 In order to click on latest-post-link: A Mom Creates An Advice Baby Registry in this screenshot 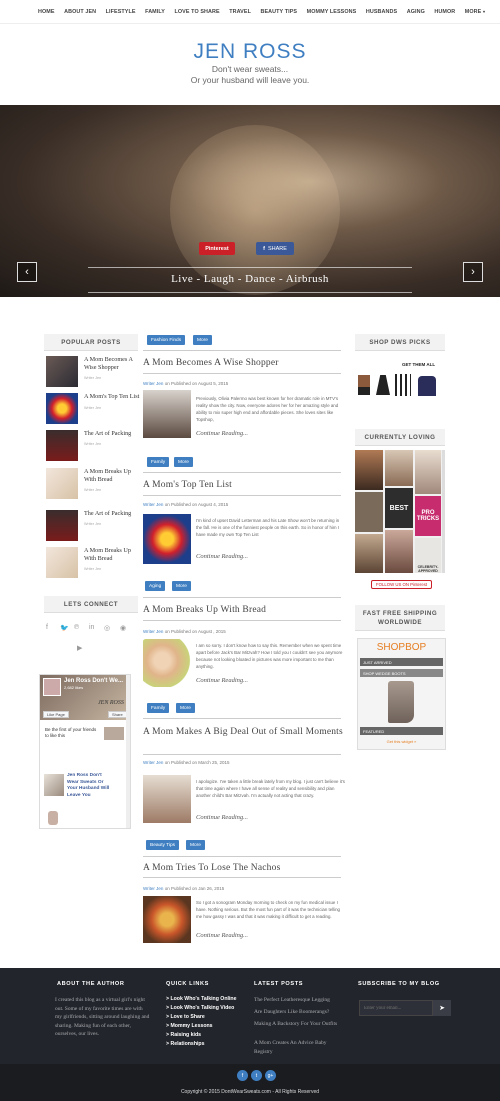, I will do `click(300, 1047)`.